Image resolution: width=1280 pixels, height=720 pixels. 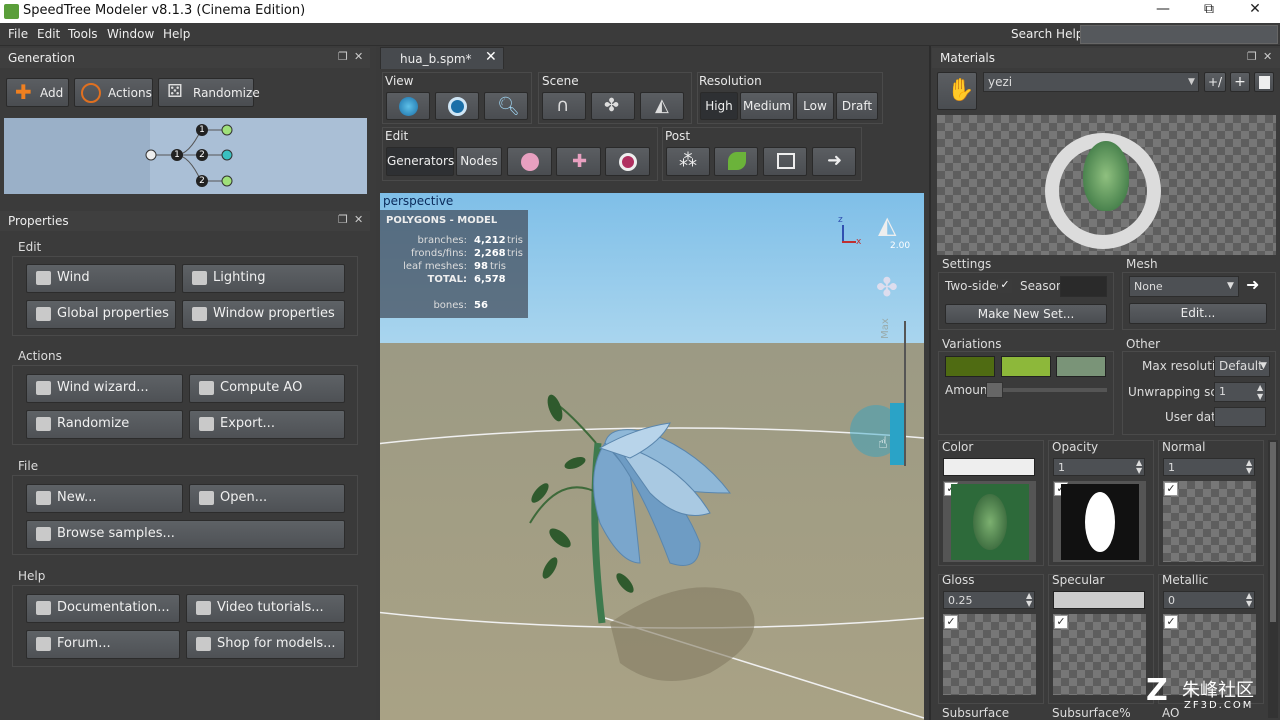 I want to click on menu-edit: Edit, so click(x=48, y=34).